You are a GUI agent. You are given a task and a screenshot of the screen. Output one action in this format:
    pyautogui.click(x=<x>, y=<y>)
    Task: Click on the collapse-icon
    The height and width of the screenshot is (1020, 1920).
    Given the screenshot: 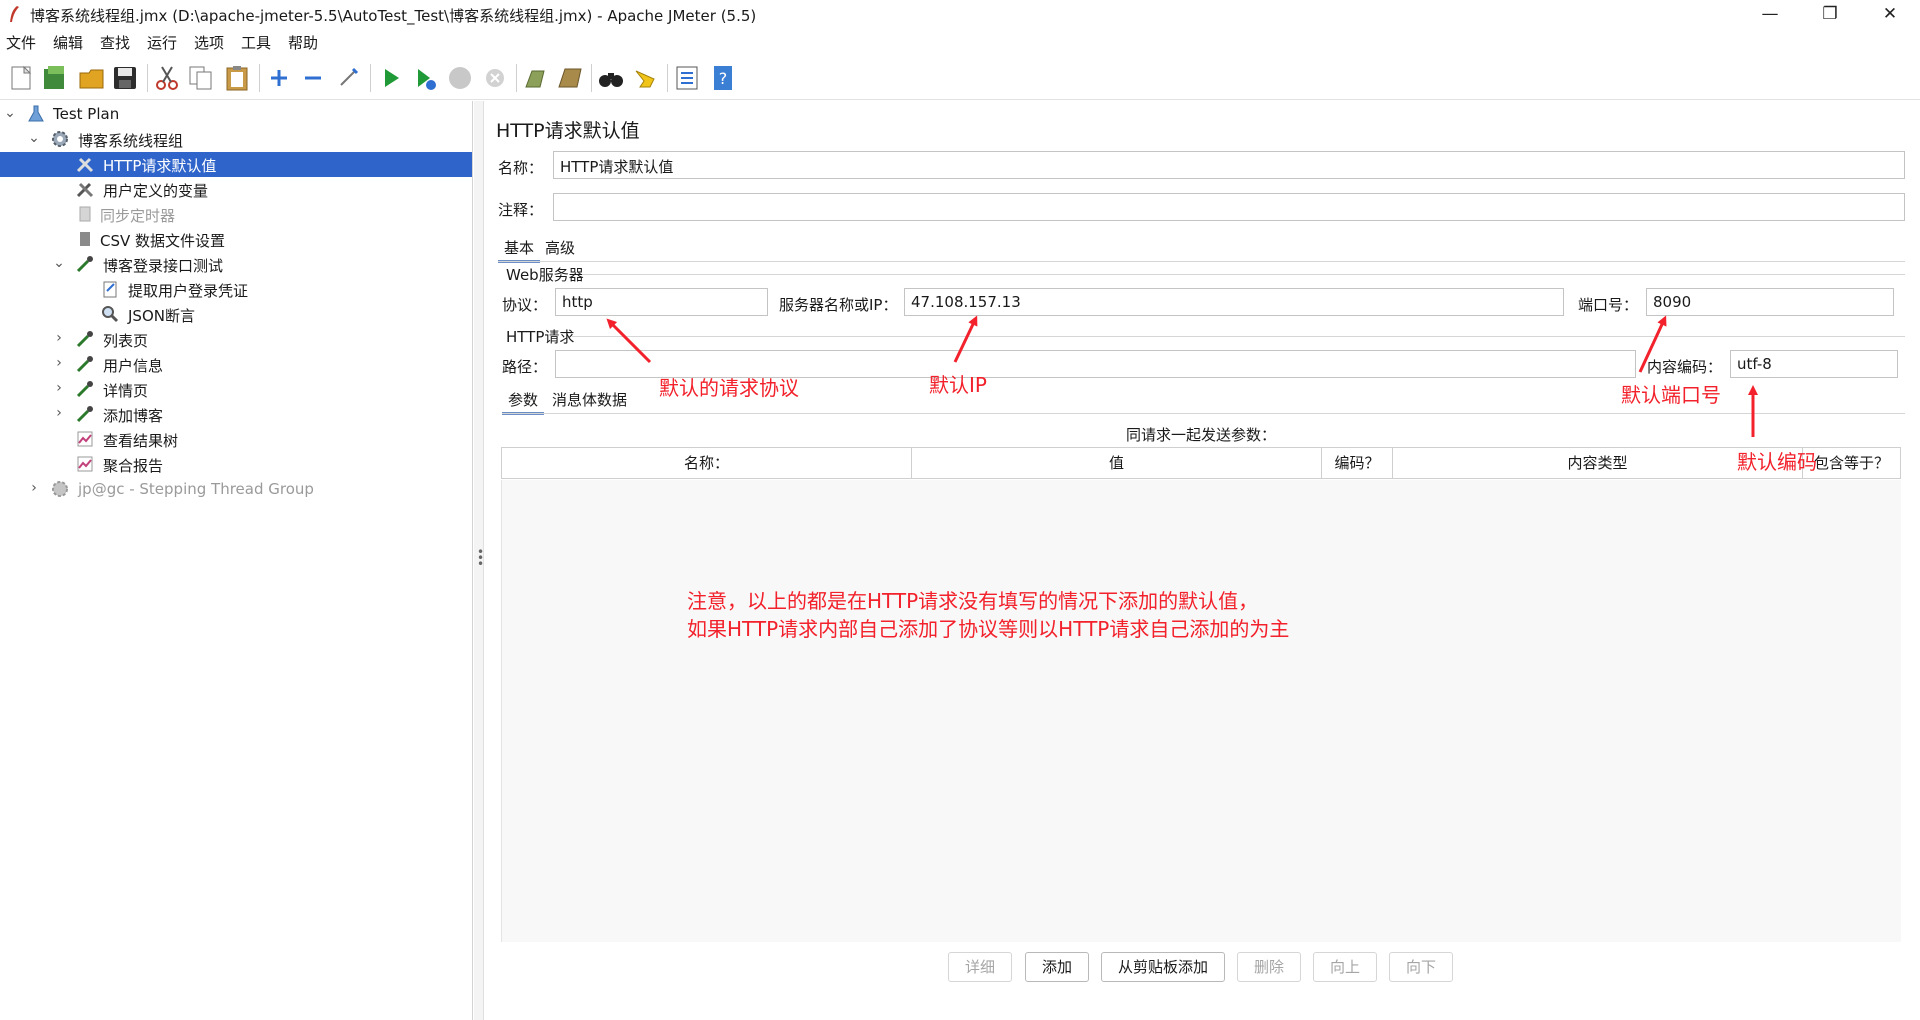 What is the action you would take?
    pyautogui.click(x=313, y=78)
    